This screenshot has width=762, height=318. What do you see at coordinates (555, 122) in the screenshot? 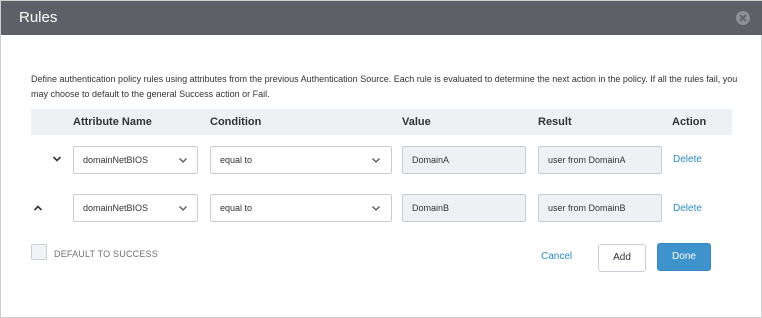
I see `header-result: Result` at bounding box center [555, 122].